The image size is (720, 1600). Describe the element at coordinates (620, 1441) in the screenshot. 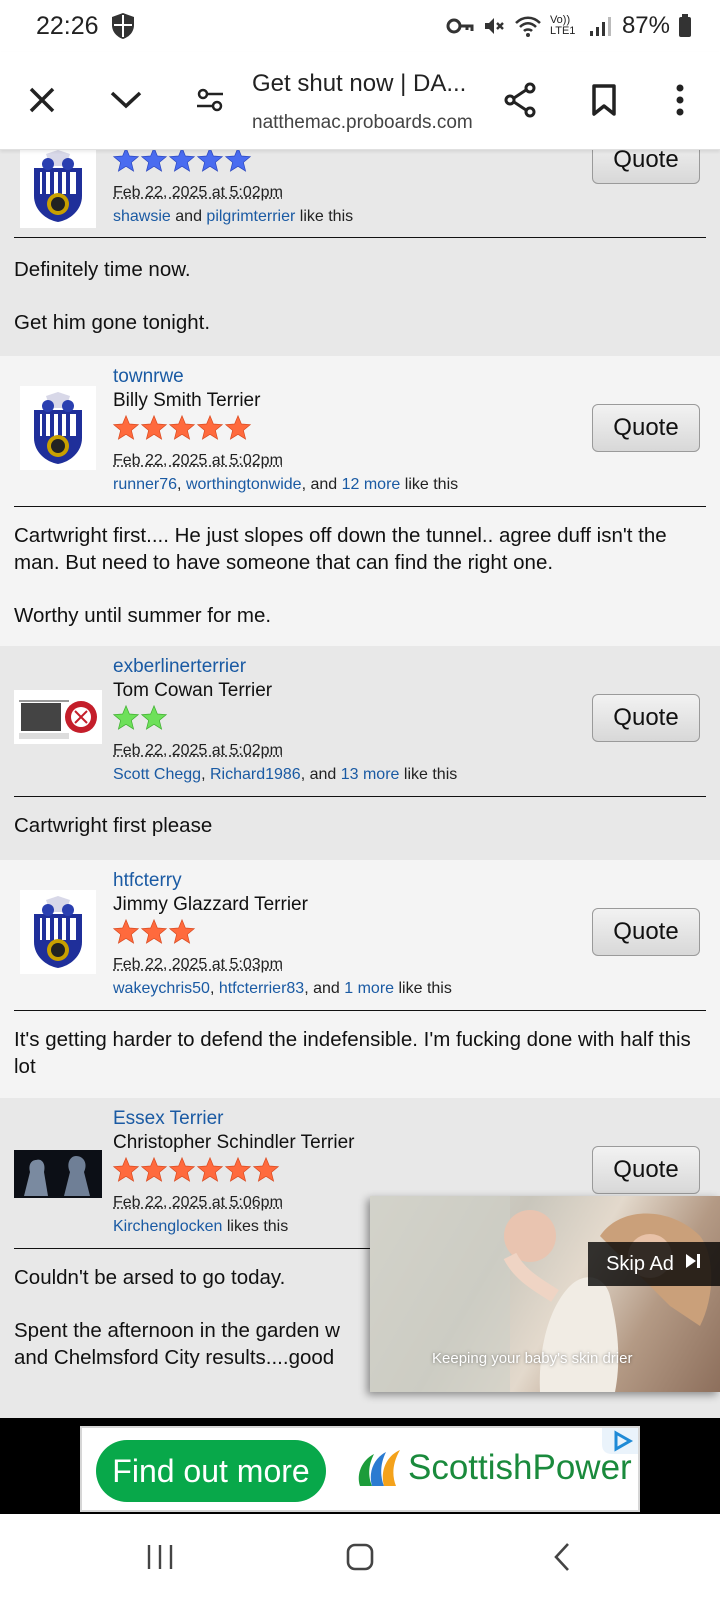

I see `adchoices-icon` at that location.